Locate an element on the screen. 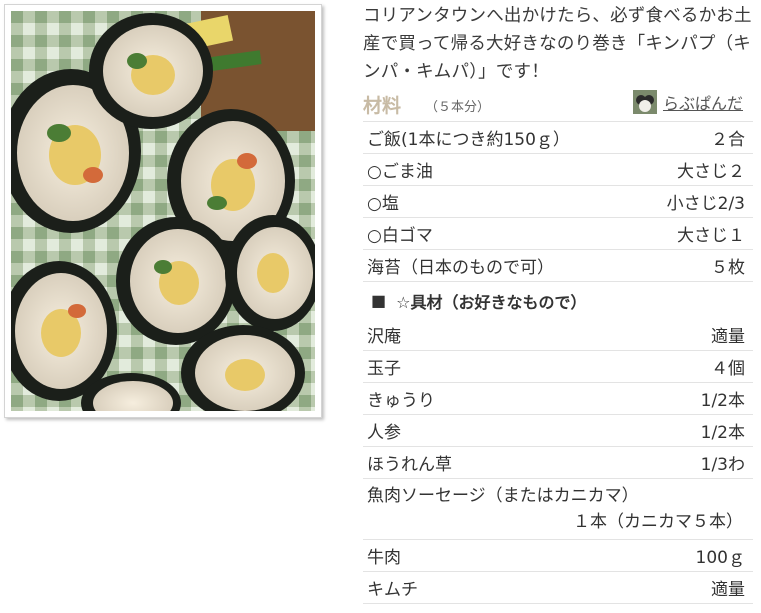  materials-title: 材料 is located at coordinates (382, 106).